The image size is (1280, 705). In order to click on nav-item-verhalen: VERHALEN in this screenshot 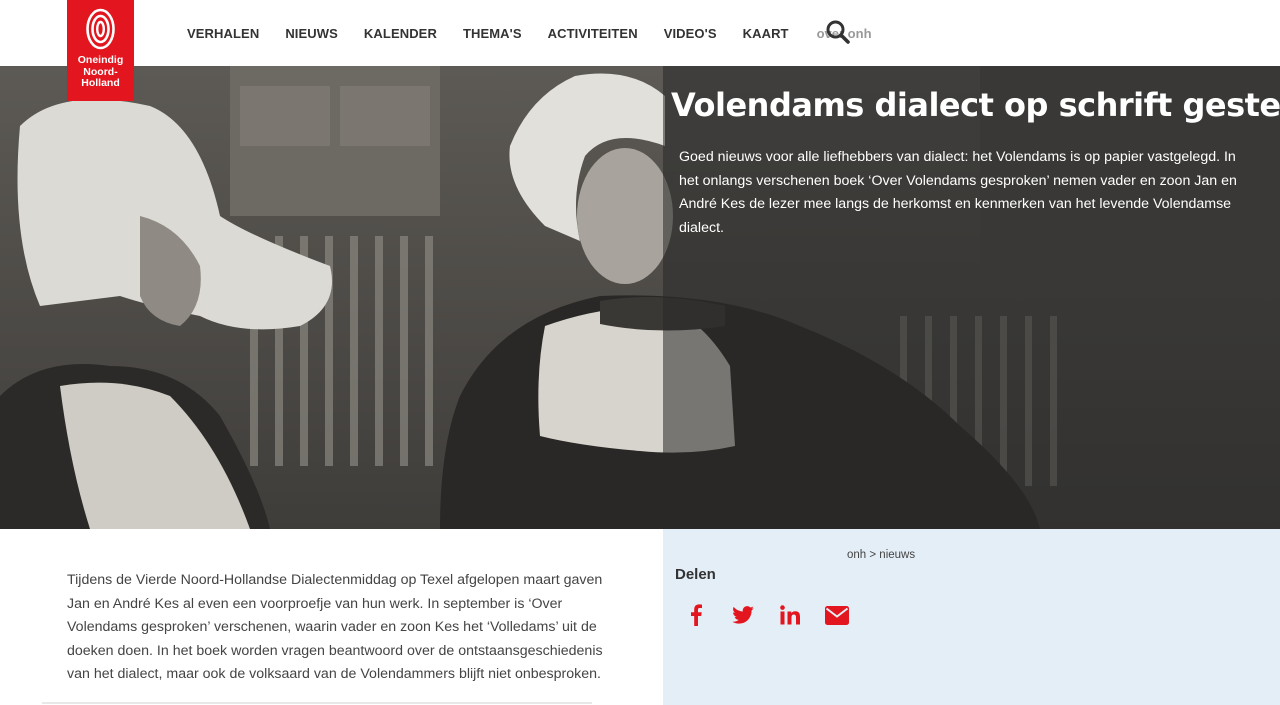, I will do `click(223, 33)`.